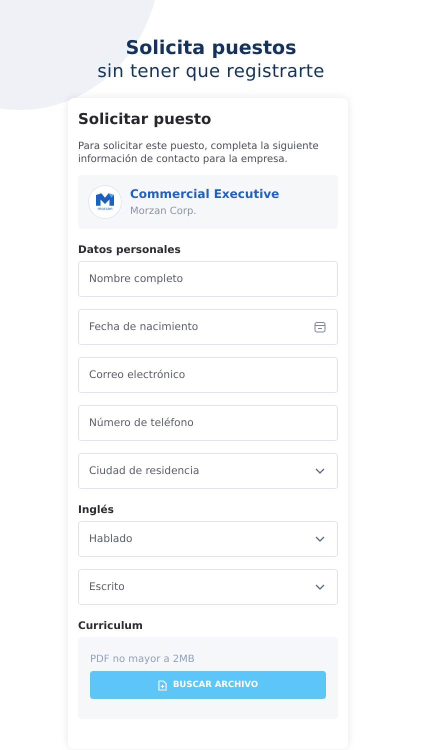  What do you see at coordinates (208, 587) in the screenshot?
I see `select-field: Escrito` at bounding box center [208, 587].